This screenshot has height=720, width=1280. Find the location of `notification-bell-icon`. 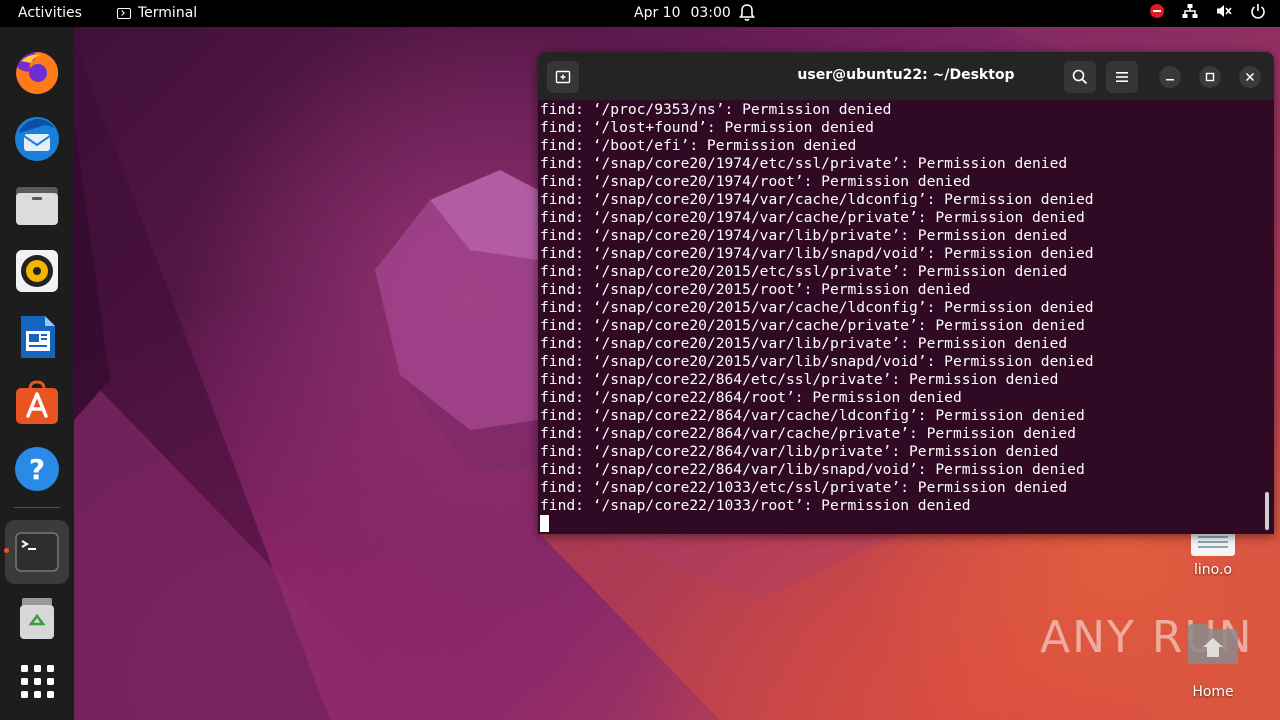

notification-bell-icon is located at coordinates (747, 13).